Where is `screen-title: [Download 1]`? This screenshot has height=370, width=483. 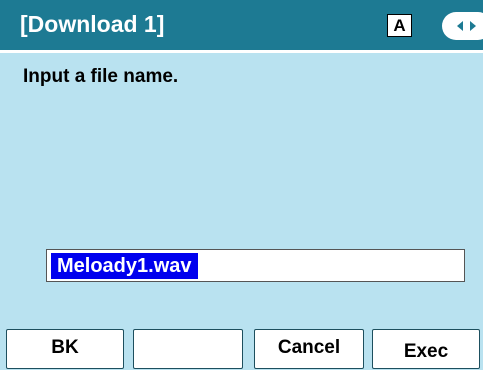 screen-title: [Download 1] is located at coordinates (92, 24).